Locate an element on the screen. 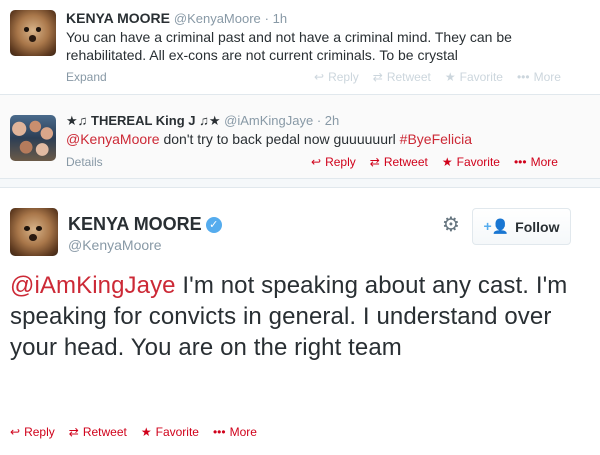 The image size is (600, 455). author-name: ★♫ THEREAL King J ♫★ is located at coordinates (143, 120).